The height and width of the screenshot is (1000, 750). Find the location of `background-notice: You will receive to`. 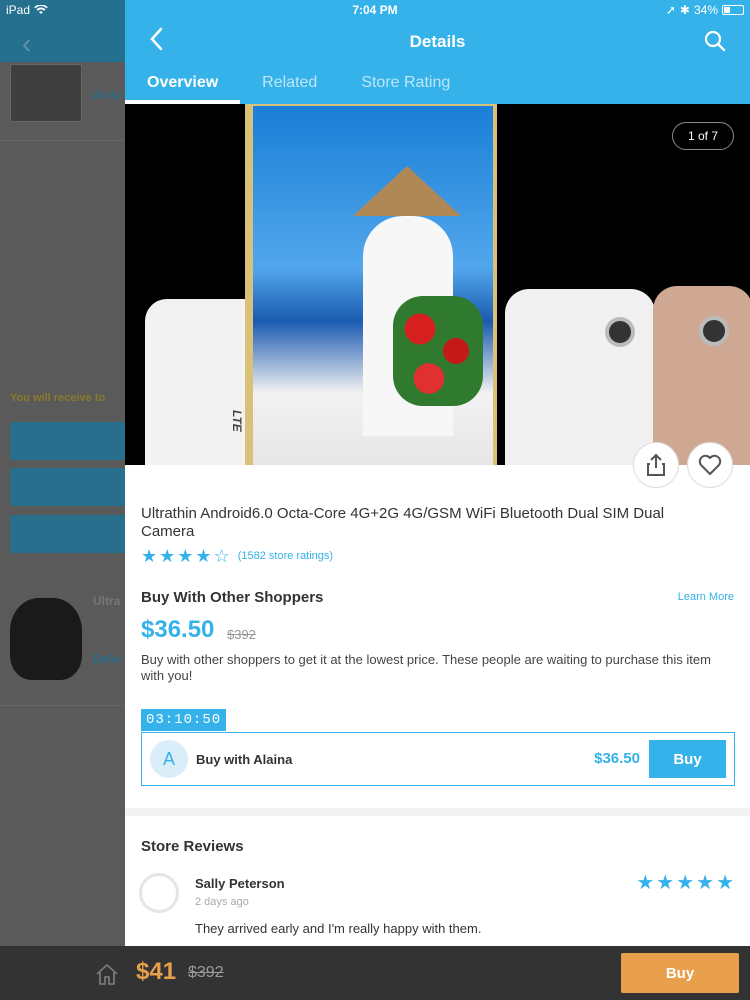

background-notice: You will receive to is located at coordinates (58, 398).